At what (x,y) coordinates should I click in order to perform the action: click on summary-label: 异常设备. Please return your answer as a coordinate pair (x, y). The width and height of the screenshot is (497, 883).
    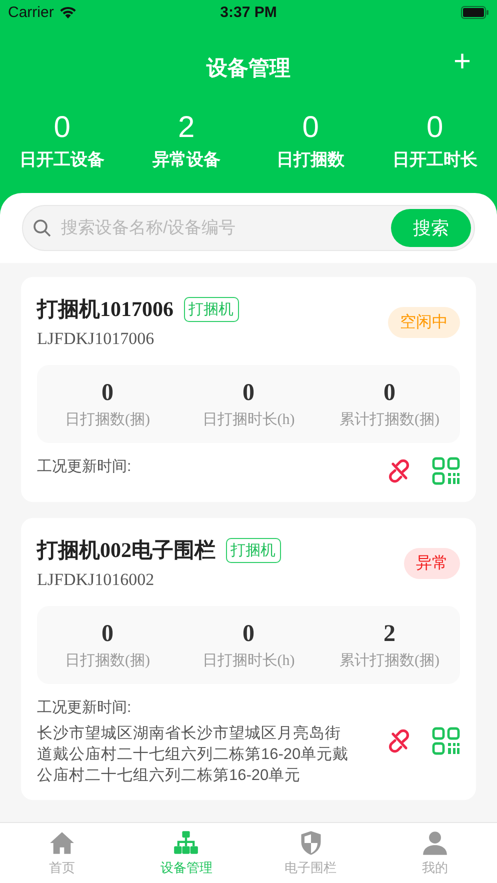
    Looking at the image, I should click on (186, 160).